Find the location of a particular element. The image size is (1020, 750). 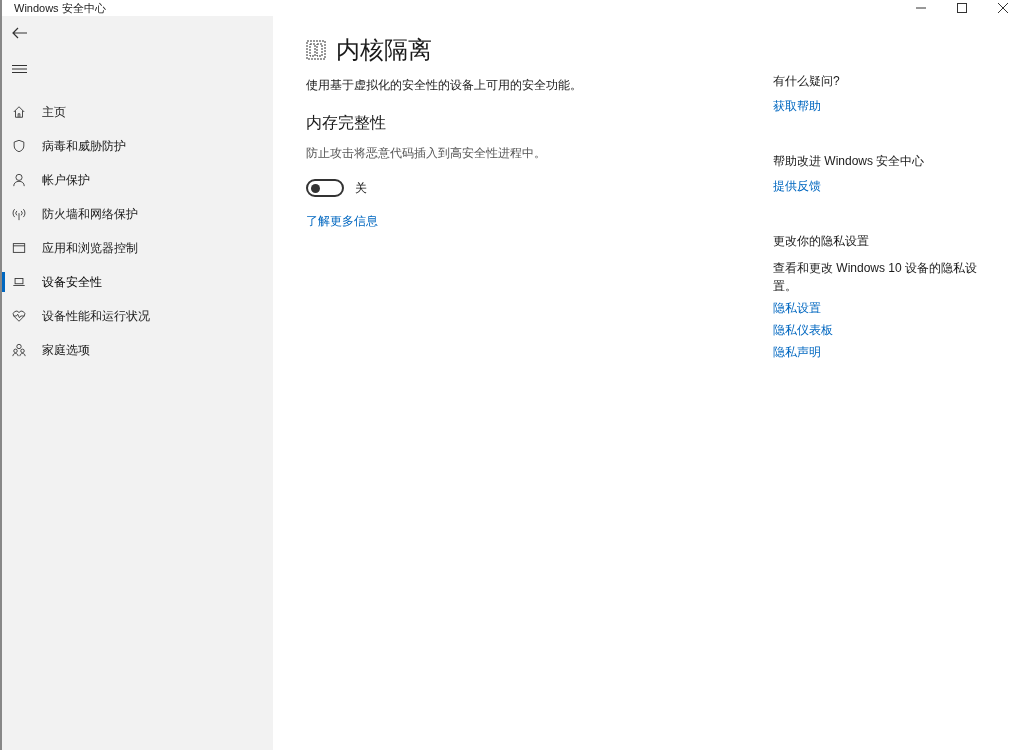

section-title: 内存完整性 is located at coordinates (346, 123).